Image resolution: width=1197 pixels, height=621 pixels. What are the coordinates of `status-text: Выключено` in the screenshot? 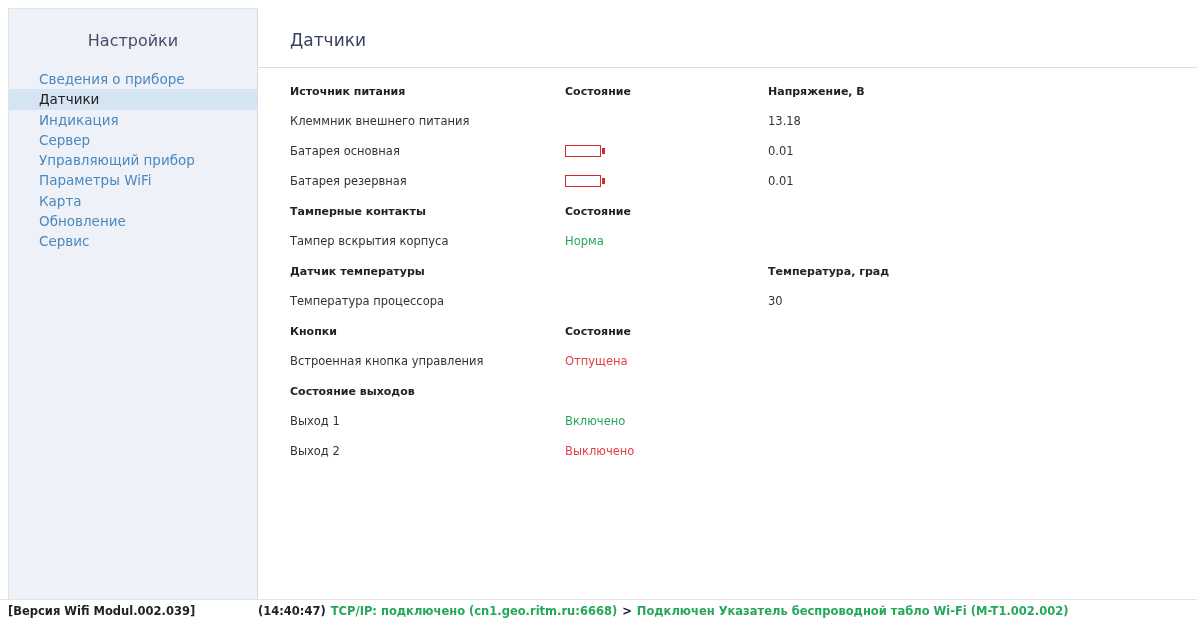 It's located at (600, 451).